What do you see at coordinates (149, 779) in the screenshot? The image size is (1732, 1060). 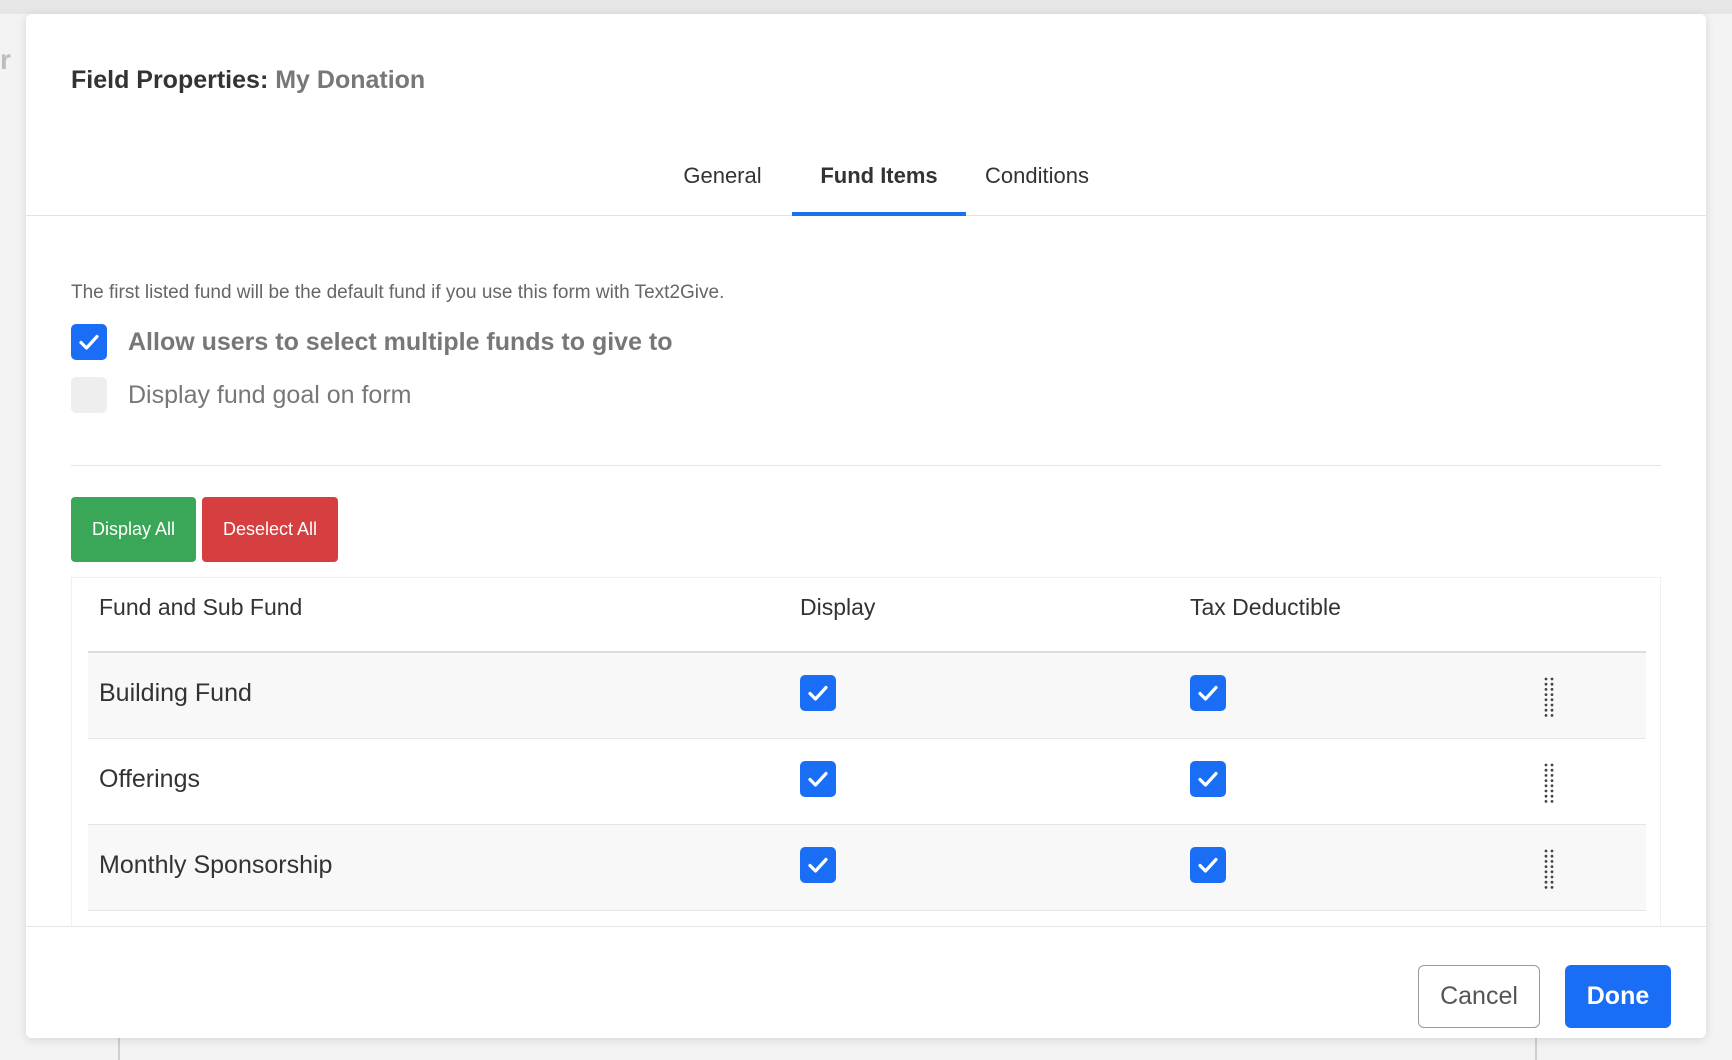 I see `fund-name: Offerings` at bounding box center [149, 779].